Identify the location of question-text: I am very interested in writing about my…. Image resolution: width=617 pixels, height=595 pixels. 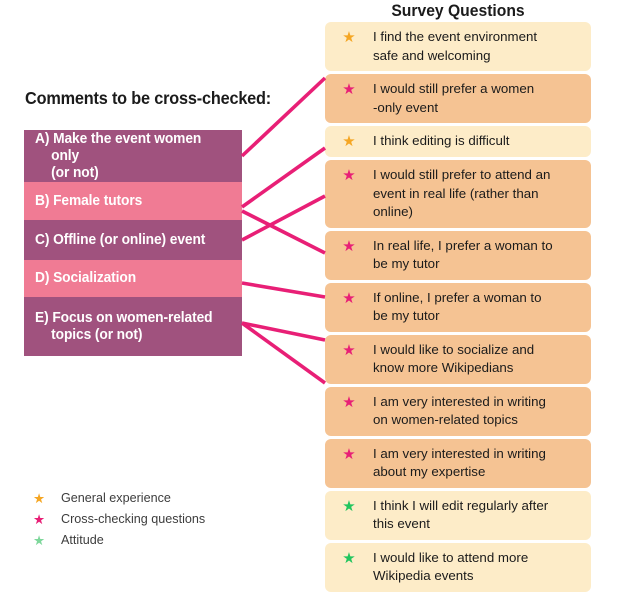
(459, 462).